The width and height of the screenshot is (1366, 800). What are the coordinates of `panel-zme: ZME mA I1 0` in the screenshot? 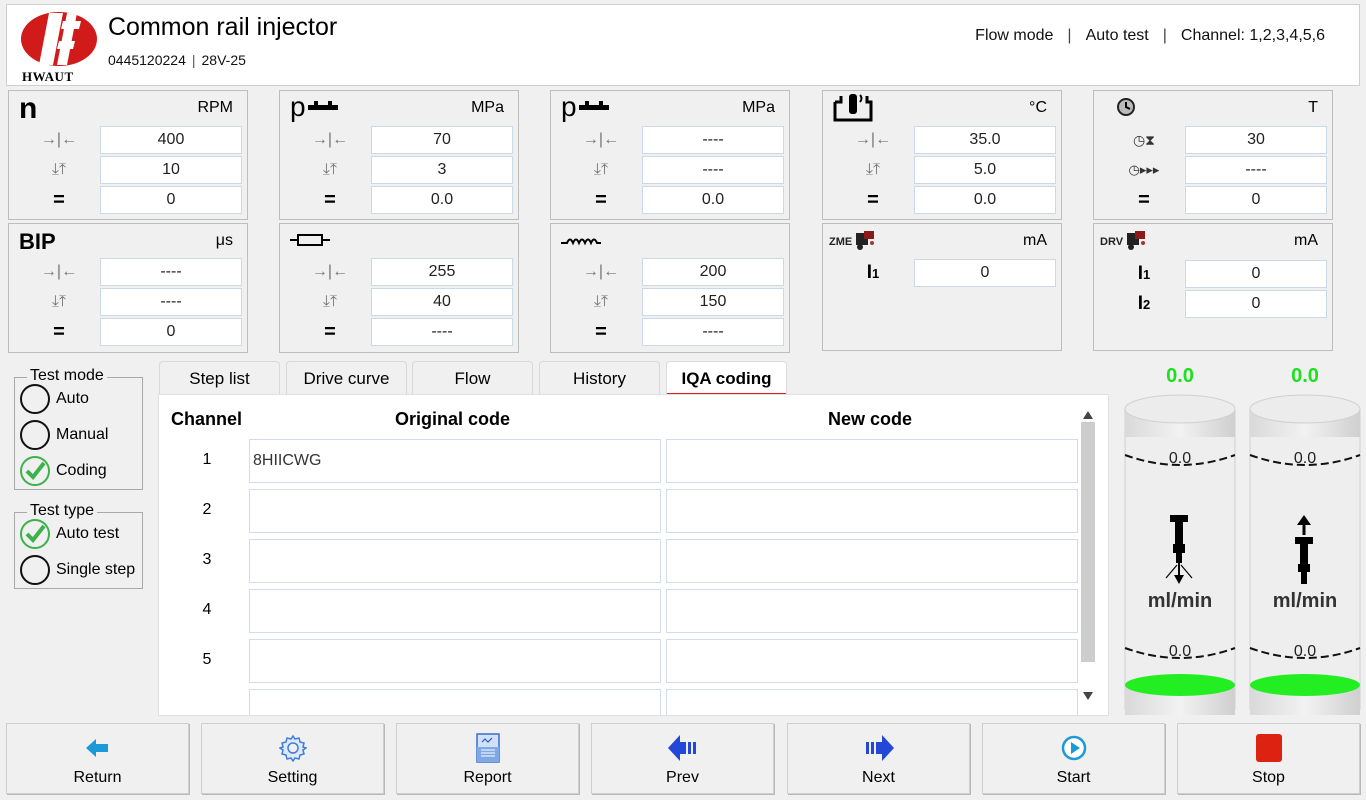 It's located at (942, 287).